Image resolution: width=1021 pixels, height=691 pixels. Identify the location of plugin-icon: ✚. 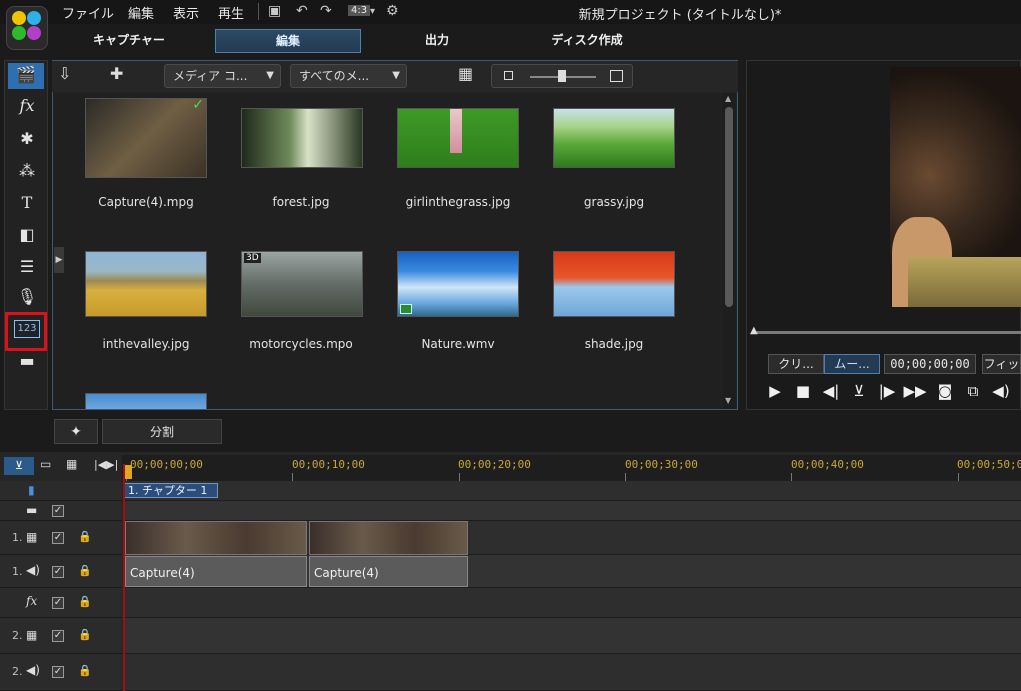
(116, 73).